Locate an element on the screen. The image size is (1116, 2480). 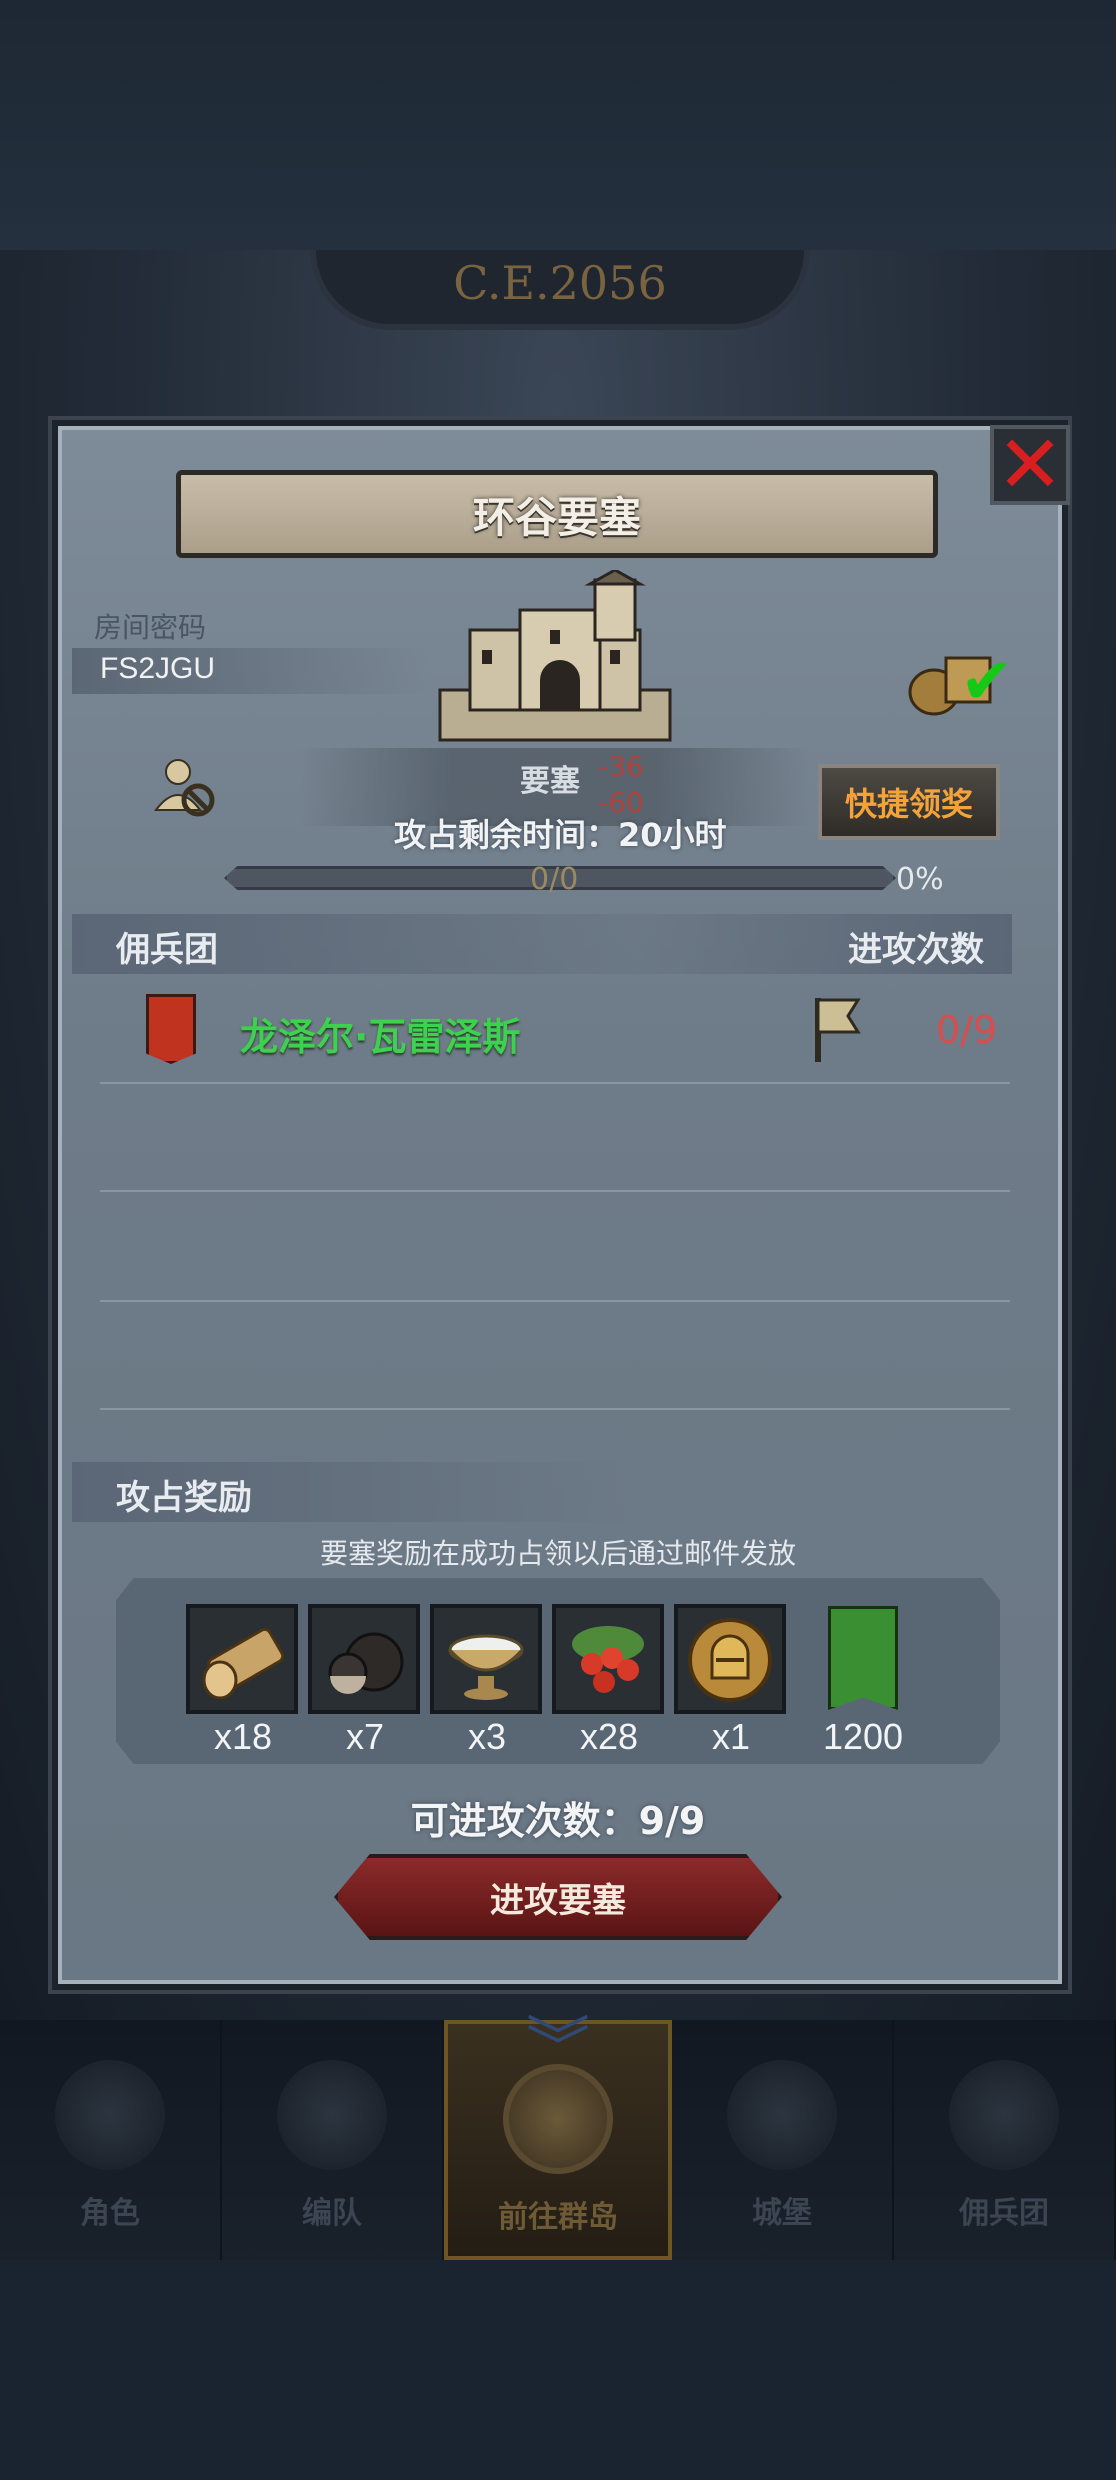
fortress-label: 要塞 is located at coordinates (550, 781).